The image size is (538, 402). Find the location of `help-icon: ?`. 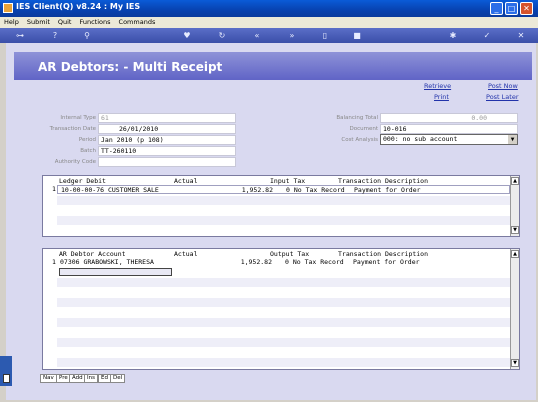

help-icon: ? is located at coordinates (55, 35).